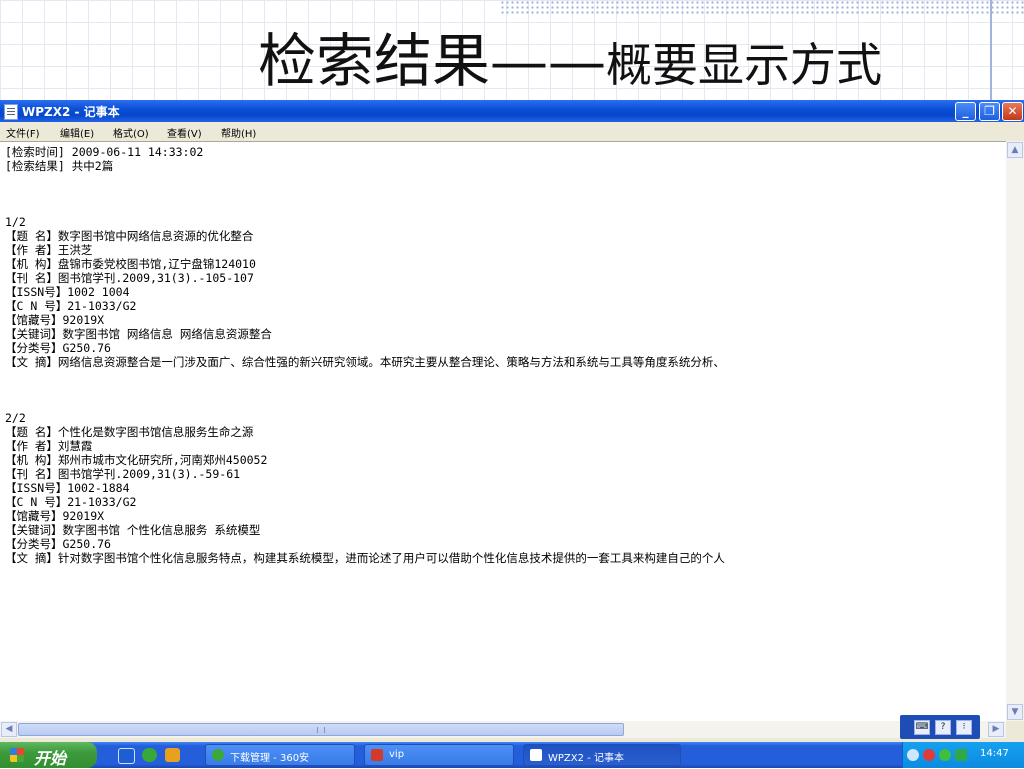  What do you see at coordinates (129, 236) in the screenshot?
I see `text-line: 【题 名】数字图书馆中网络信息资源的优化整合` at bounding box center [129, 236].